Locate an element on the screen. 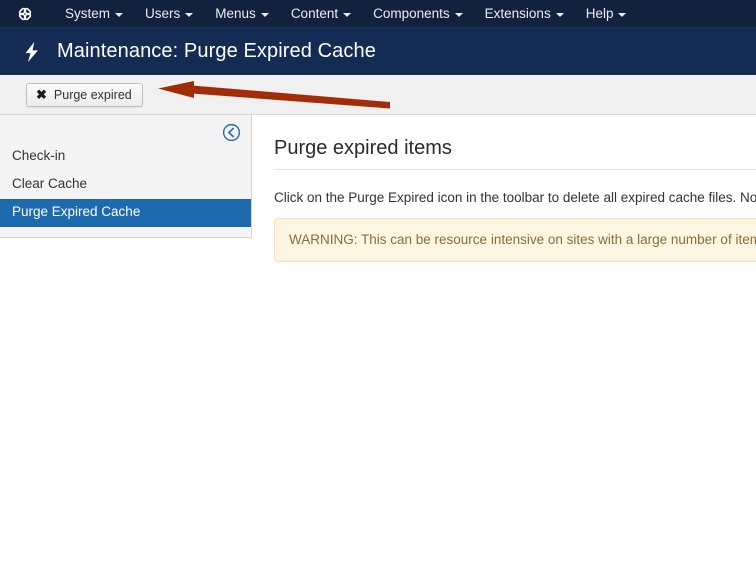  page-title: Maintenance: Purge Expired Cache is located at coordinates (216, 51).